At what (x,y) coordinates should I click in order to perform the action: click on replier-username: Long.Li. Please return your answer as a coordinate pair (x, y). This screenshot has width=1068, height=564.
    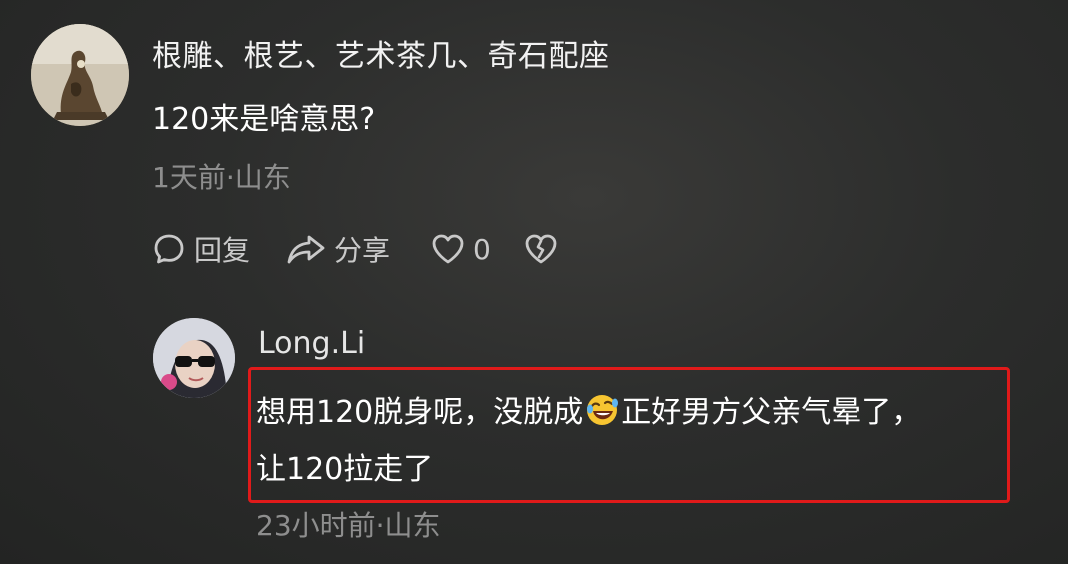
    Looking at the image, I should click on (311, 343).